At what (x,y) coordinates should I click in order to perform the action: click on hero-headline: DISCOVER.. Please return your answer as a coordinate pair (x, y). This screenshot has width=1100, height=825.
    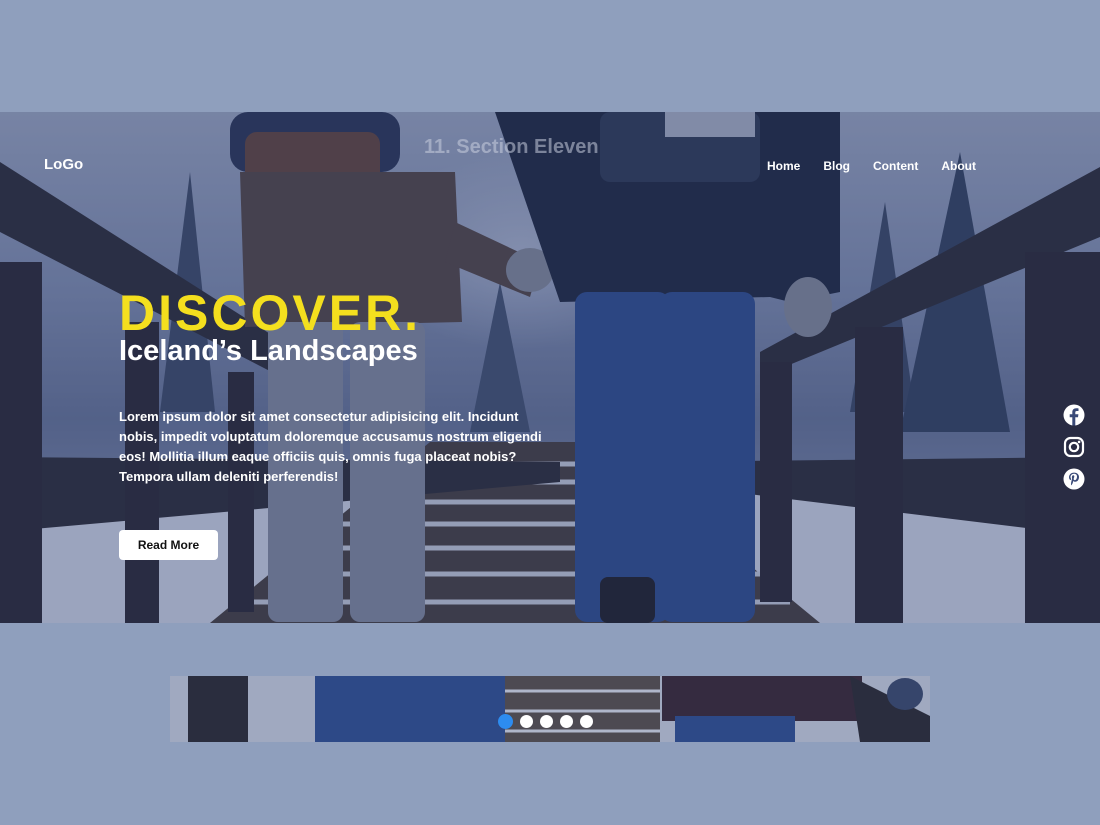
    Looking at the image, I should click on (270, 313).